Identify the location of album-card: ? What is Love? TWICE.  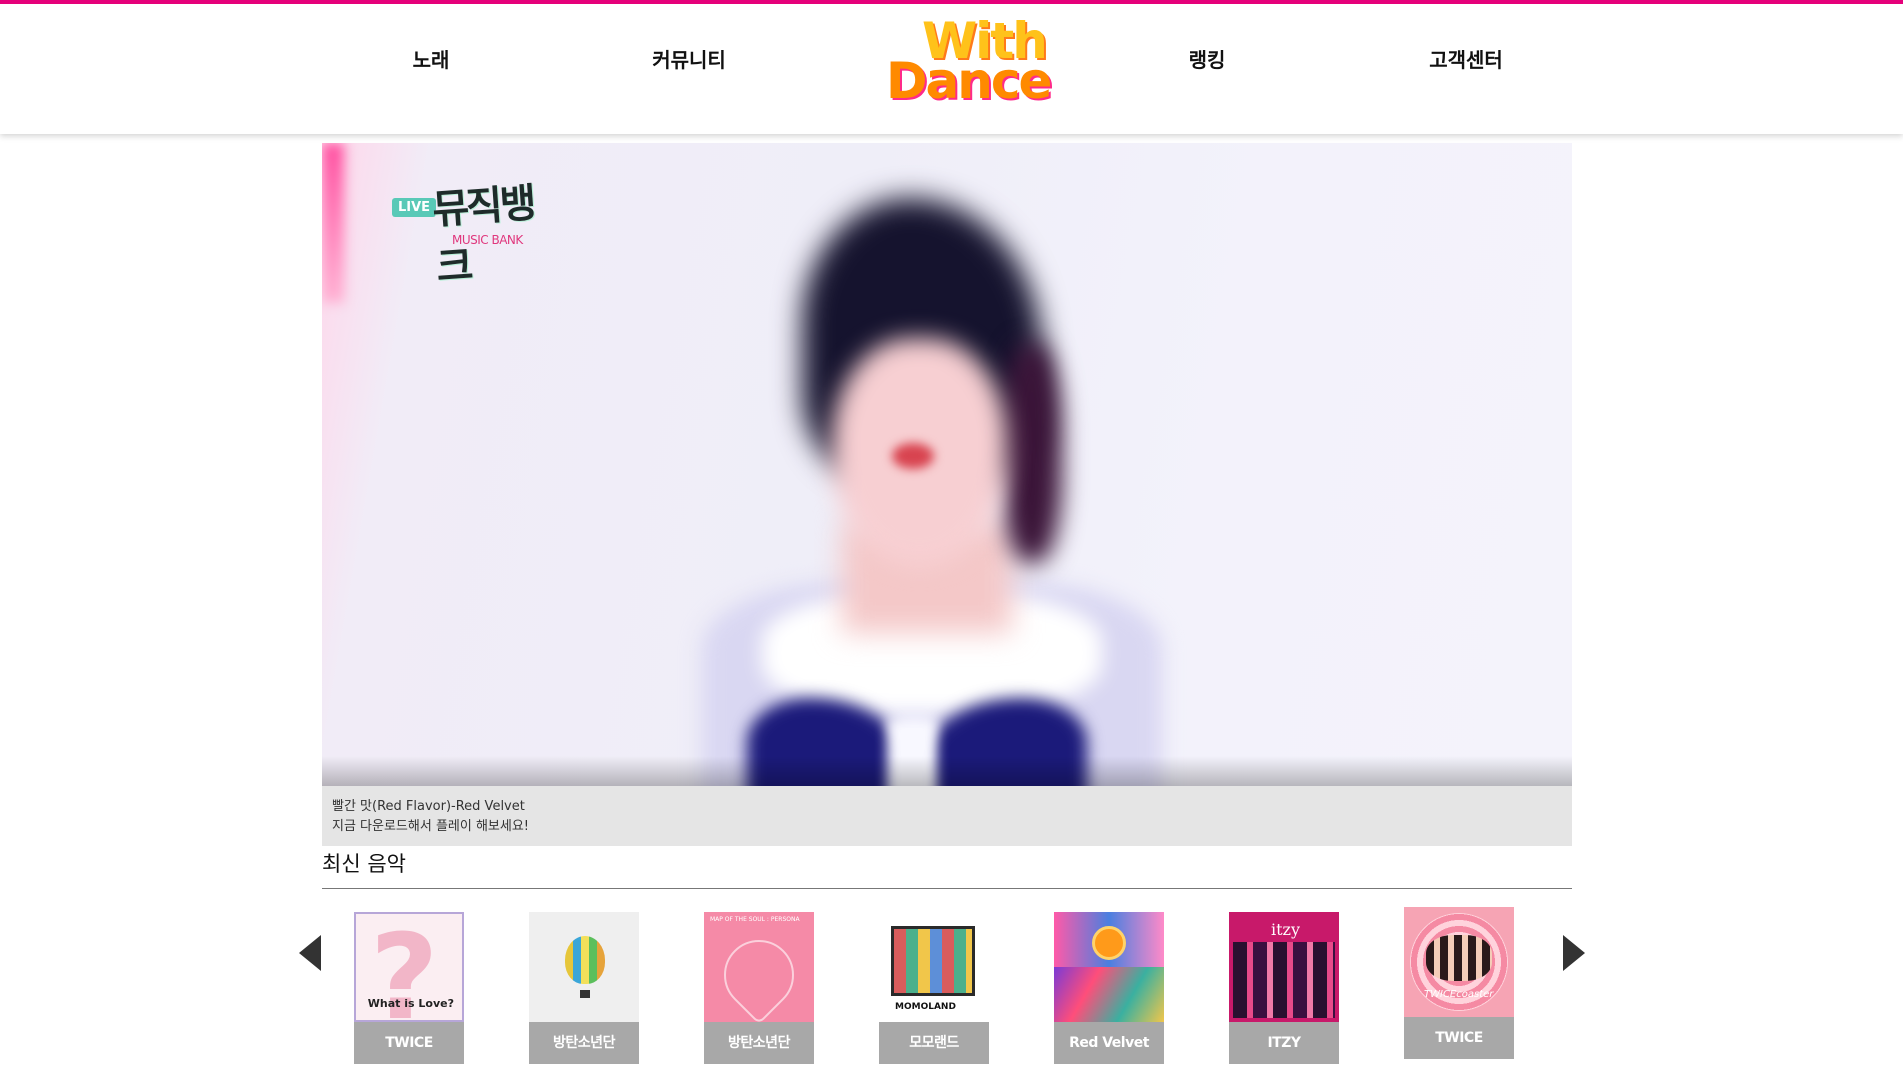
(409, 988).